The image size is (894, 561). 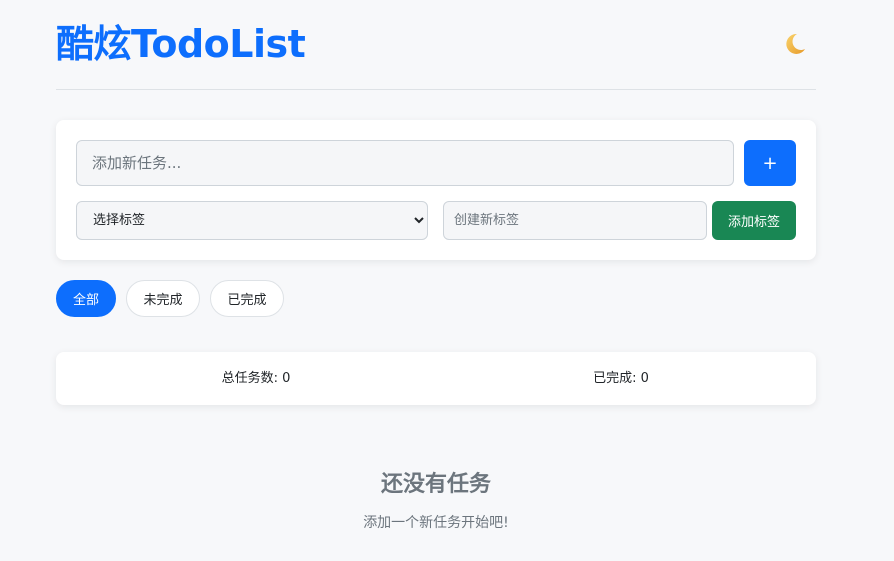 I want to click on total-tasks-stat: 总任务数: 0, so click(x=256, y=378).